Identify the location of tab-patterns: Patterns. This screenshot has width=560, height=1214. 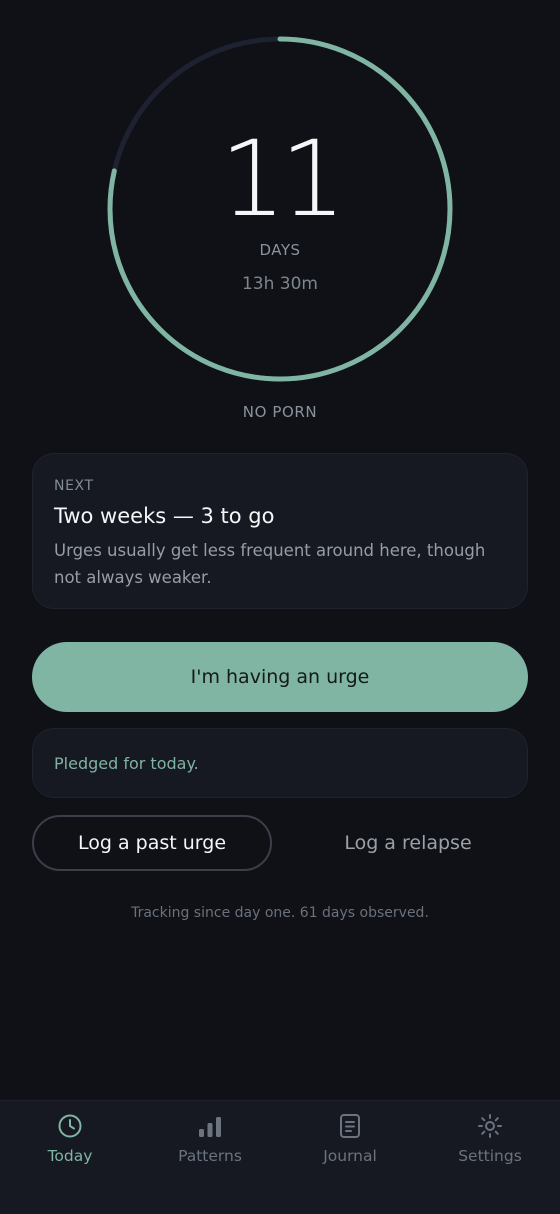
(210, 1157).